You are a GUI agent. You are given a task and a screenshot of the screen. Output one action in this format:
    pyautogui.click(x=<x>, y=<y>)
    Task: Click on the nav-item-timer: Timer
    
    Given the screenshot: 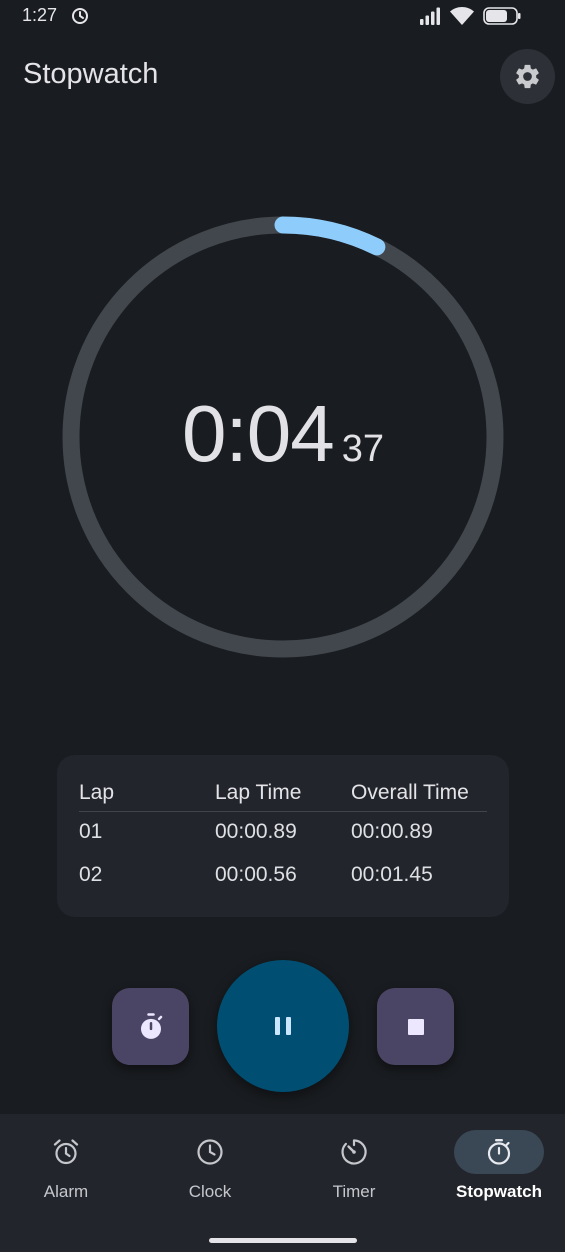 What is the action you would take?
    pyautogui.click(x=354, y=1175)
    